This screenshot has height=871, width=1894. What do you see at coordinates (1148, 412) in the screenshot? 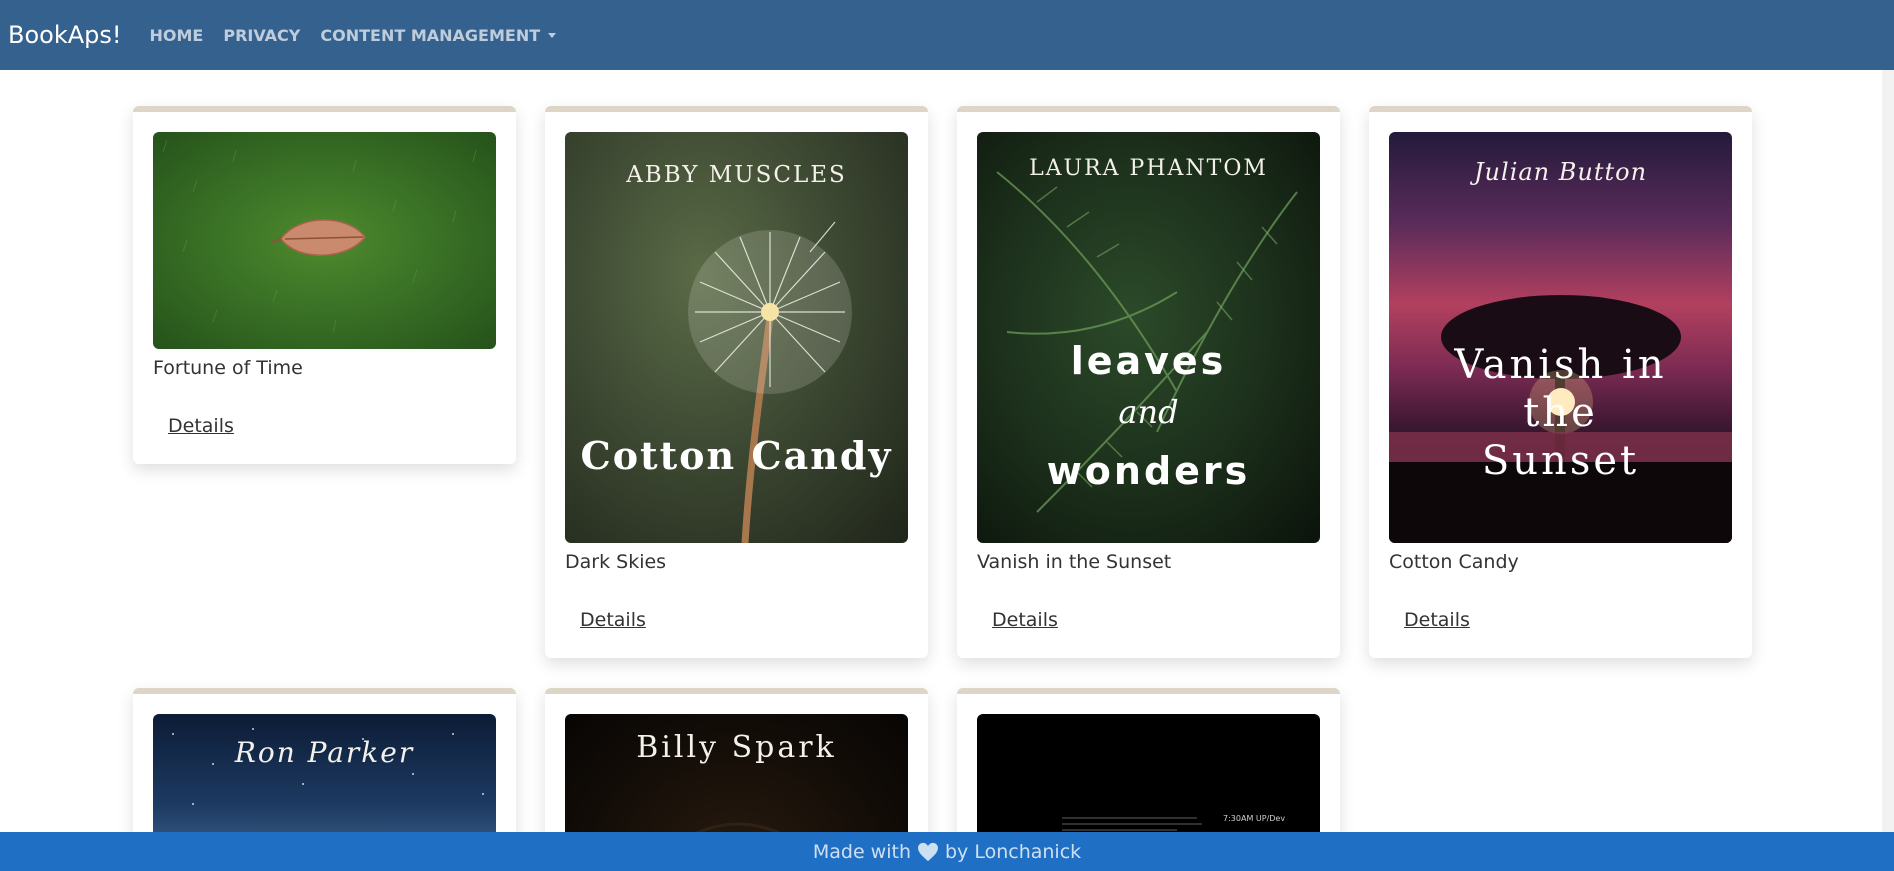
I see `cover-title-line-2: and` at bounding box center [1148, 412].